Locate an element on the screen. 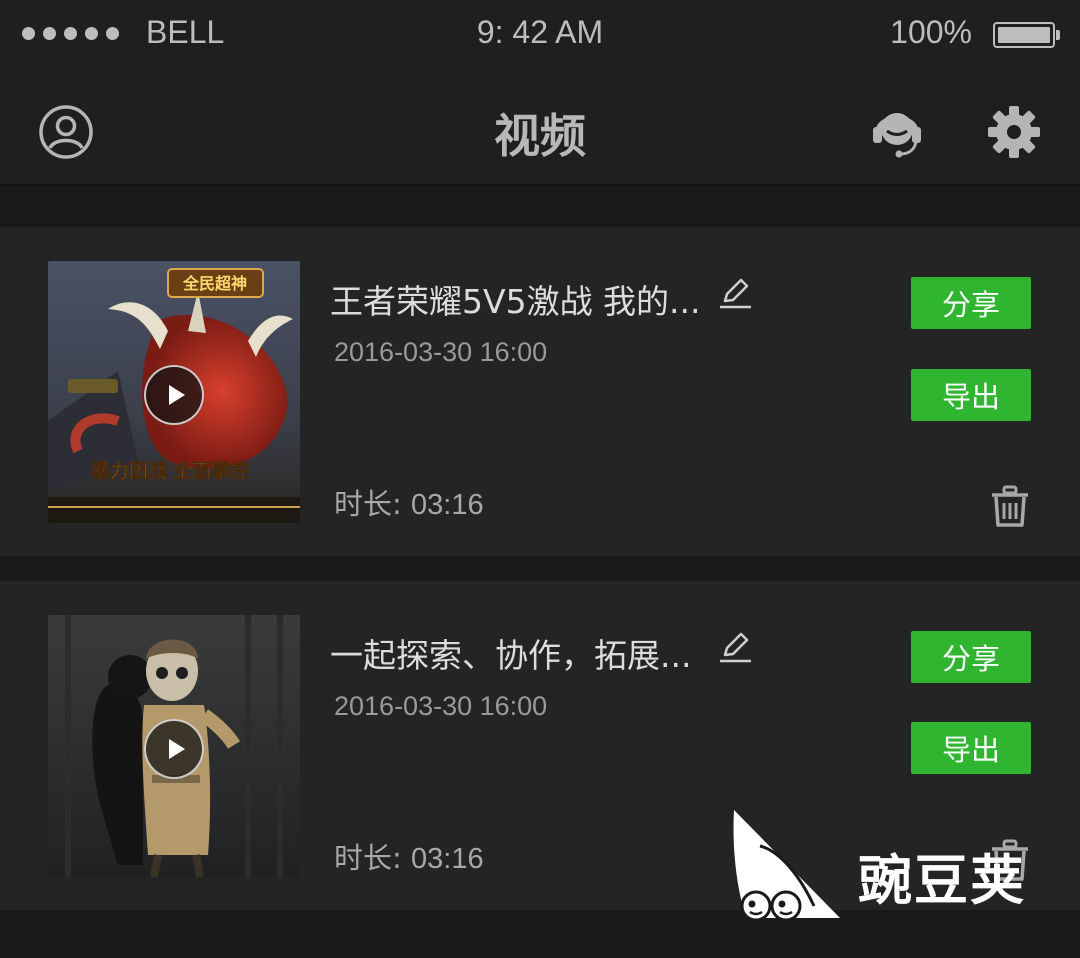  video-thumbnail is located at coordinates (174, 746).